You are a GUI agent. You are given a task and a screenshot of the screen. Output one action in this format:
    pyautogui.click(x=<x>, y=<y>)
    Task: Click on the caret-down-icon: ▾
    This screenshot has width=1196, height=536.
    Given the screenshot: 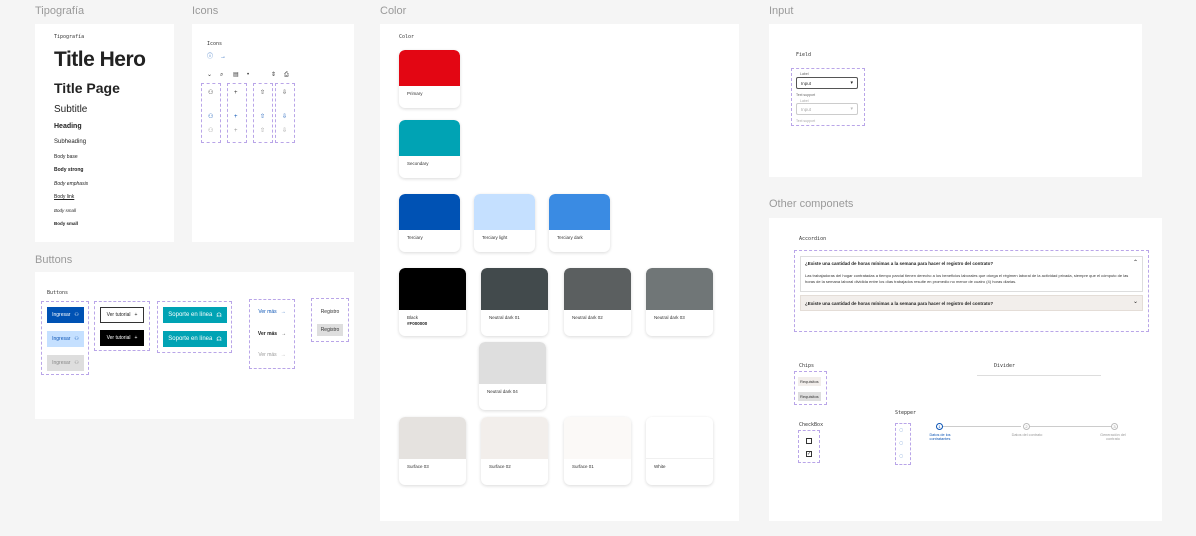 What is the action you would take?
    pyautogui.click(x=851, y=109)
    